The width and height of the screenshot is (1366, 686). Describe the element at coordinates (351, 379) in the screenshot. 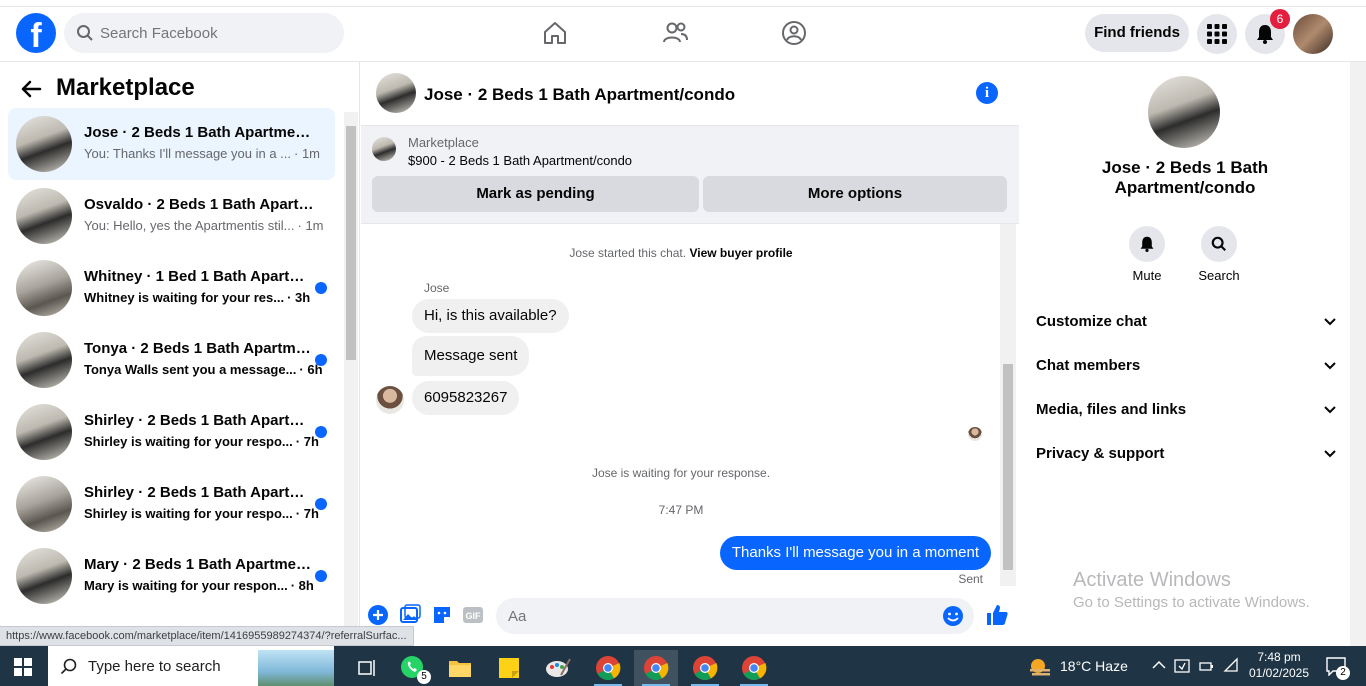

I see `left-scrollbar` at that location.